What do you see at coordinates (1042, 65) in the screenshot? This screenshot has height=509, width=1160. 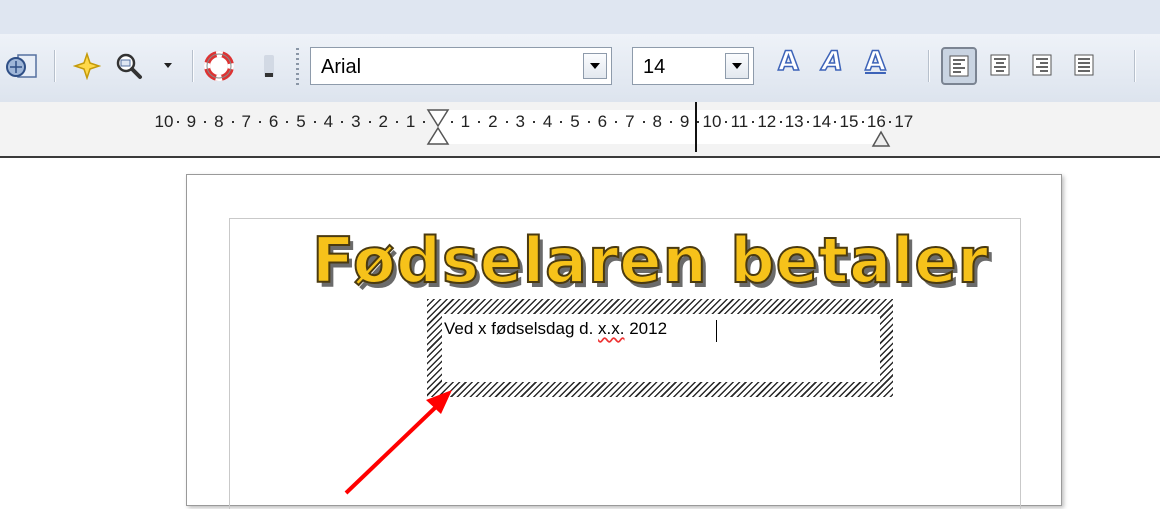 I see `align-right-icon` at bounding box center [1042, 65].